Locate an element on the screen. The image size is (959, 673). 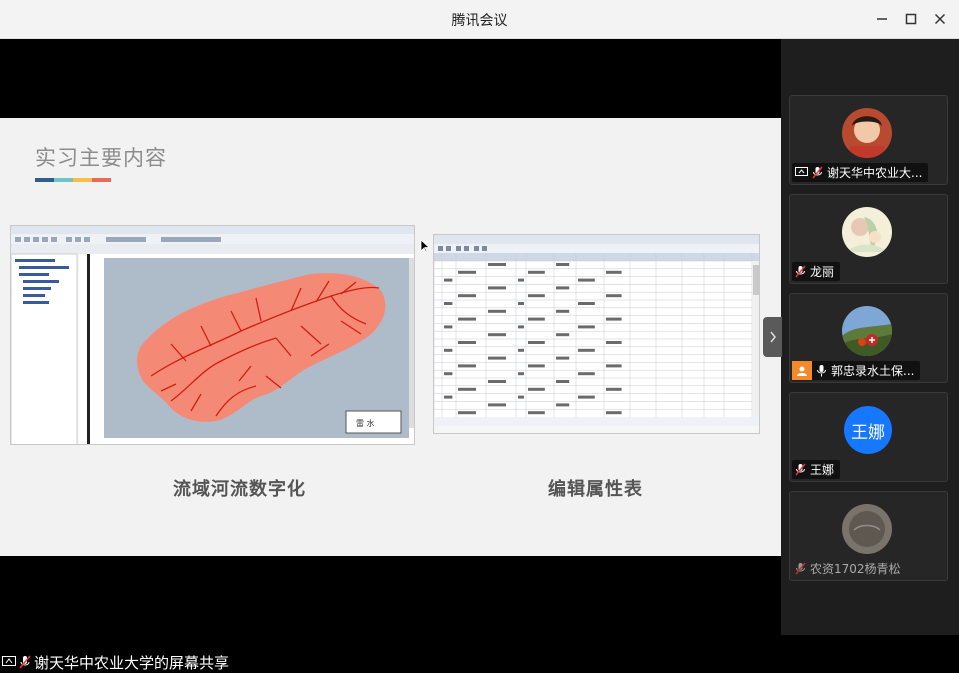
collapse-panel-button is located at coordinates (772, 337).